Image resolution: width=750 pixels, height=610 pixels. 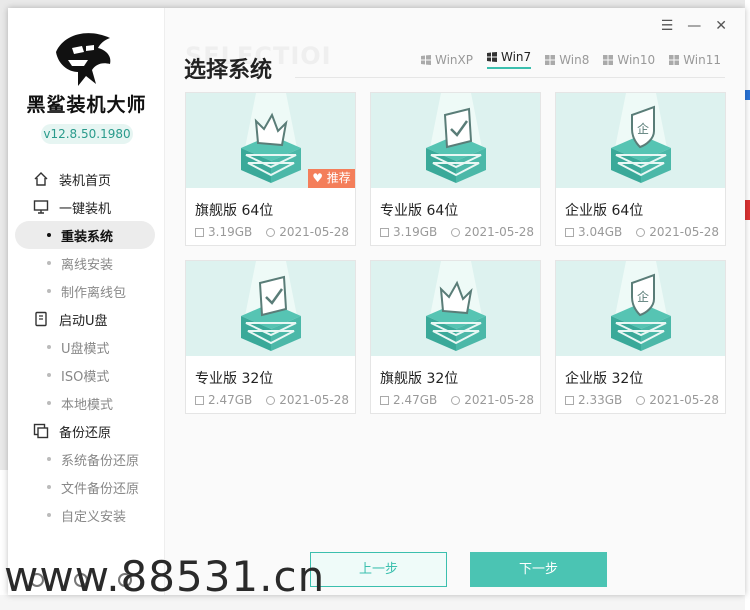 What do you see at coordinates (41, 207) in the screenshot?
I see `monitor-icon` at bounding box center [41, 207].